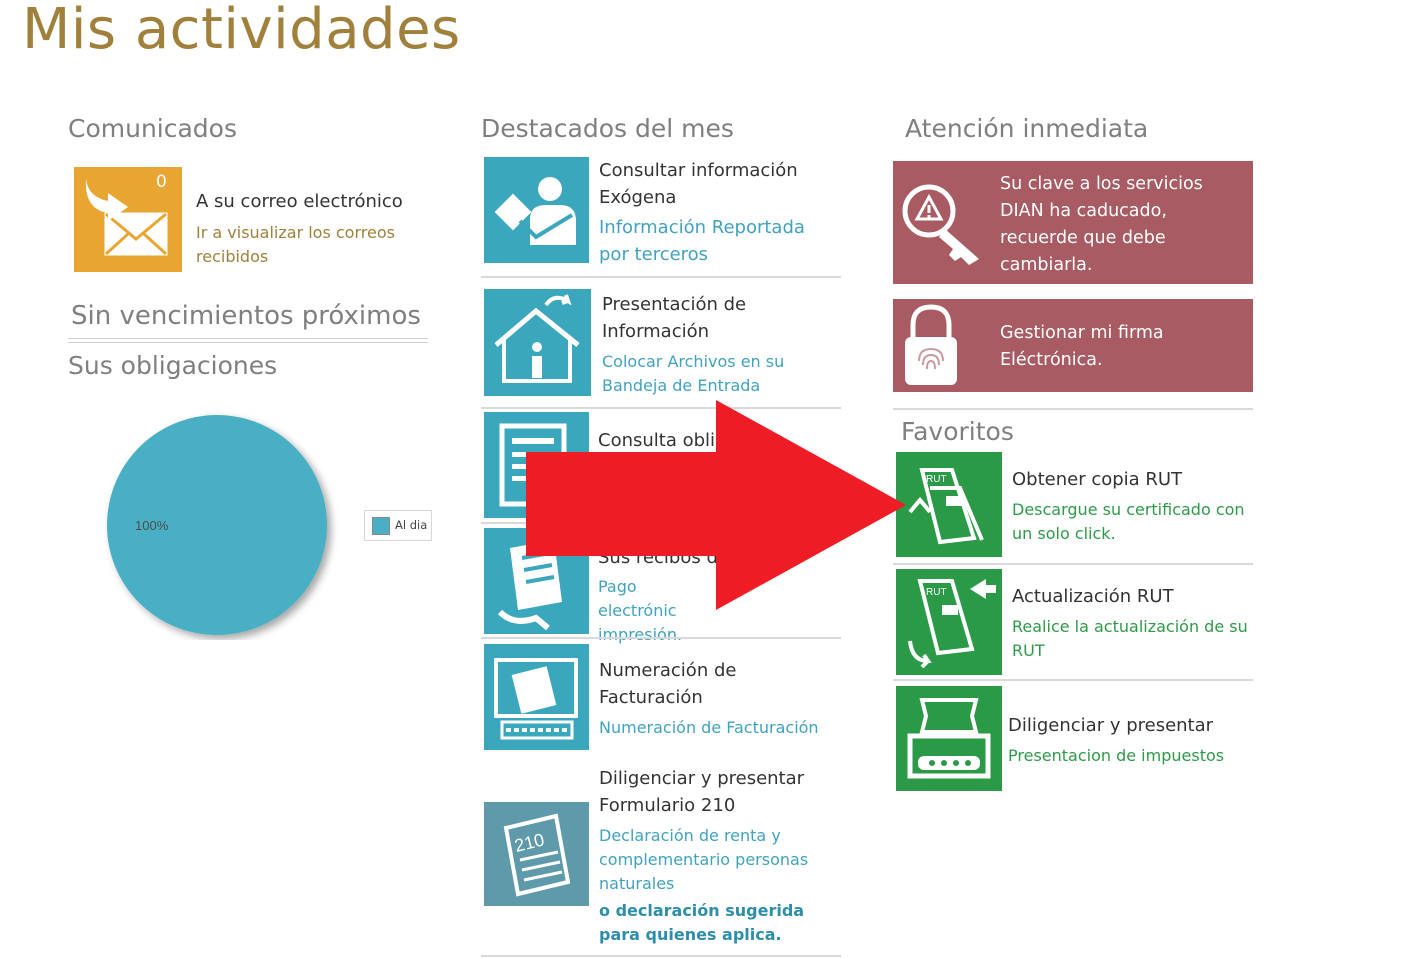  I want to click on chart-legend: Al dia, so click(398, 525).